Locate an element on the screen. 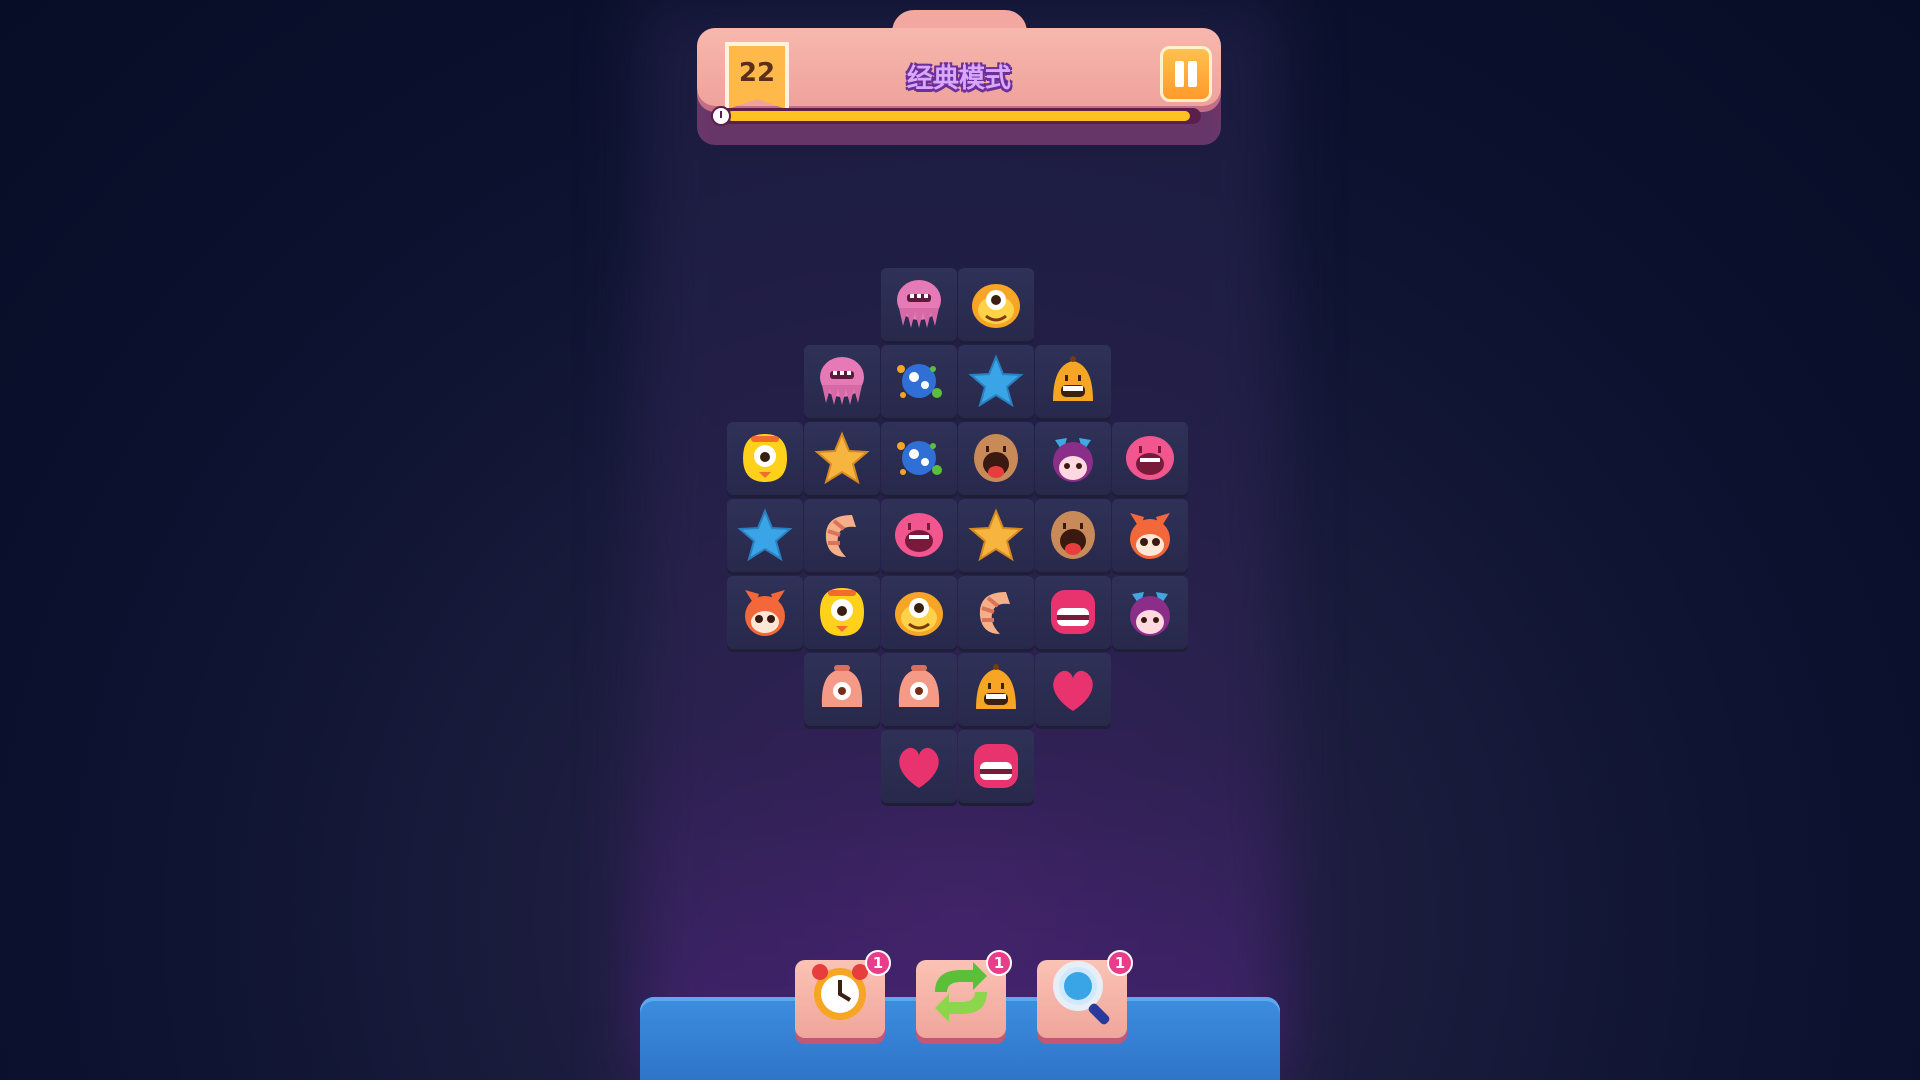  level-badge: 22 is located at coordinates (757, 76).